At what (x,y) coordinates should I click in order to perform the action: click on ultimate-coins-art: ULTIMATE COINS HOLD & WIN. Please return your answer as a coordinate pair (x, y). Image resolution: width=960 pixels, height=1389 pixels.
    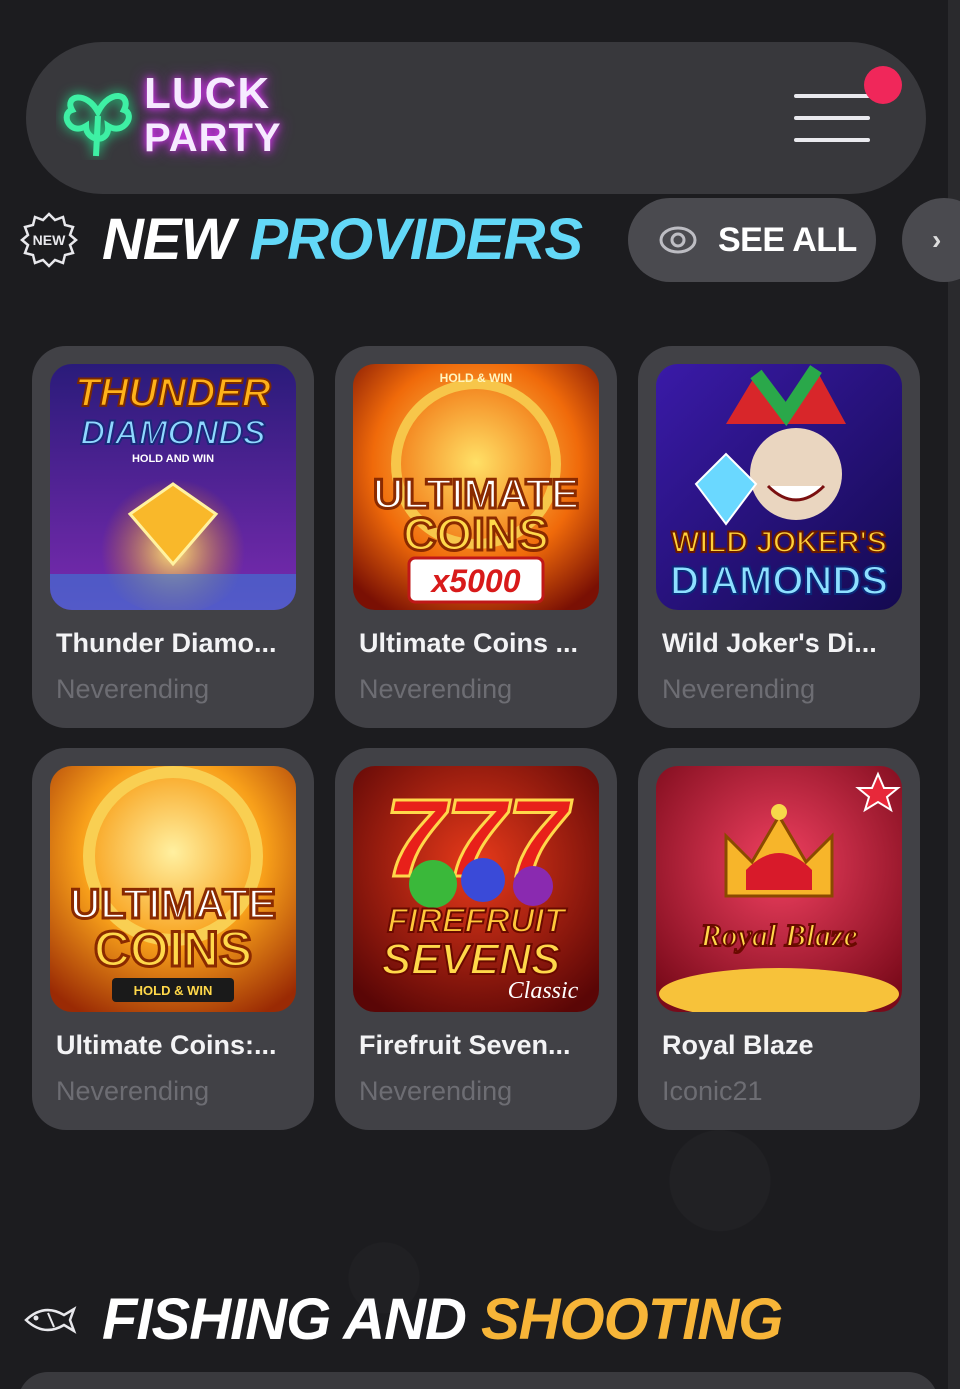
    Looking at the image, I should click on (173, 889).